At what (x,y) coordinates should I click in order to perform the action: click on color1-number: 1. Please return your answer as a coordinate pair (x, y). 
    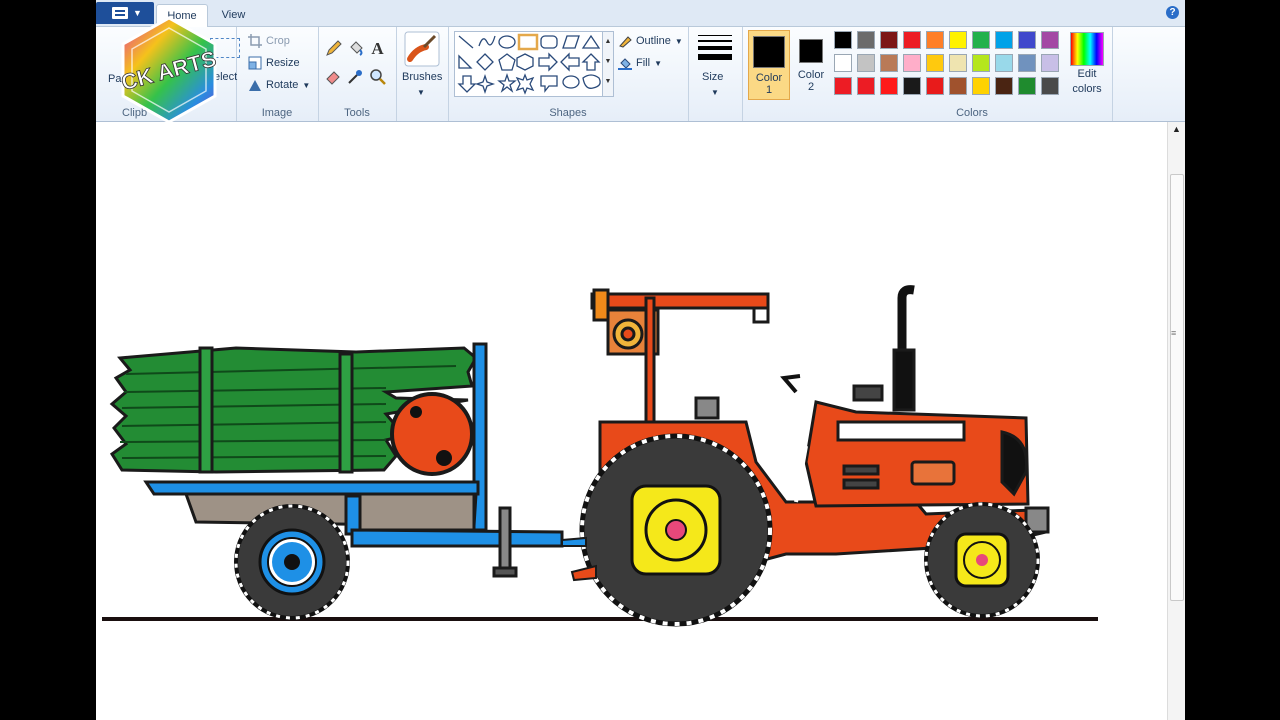
    Looking at the image, I should click on (769, 90).